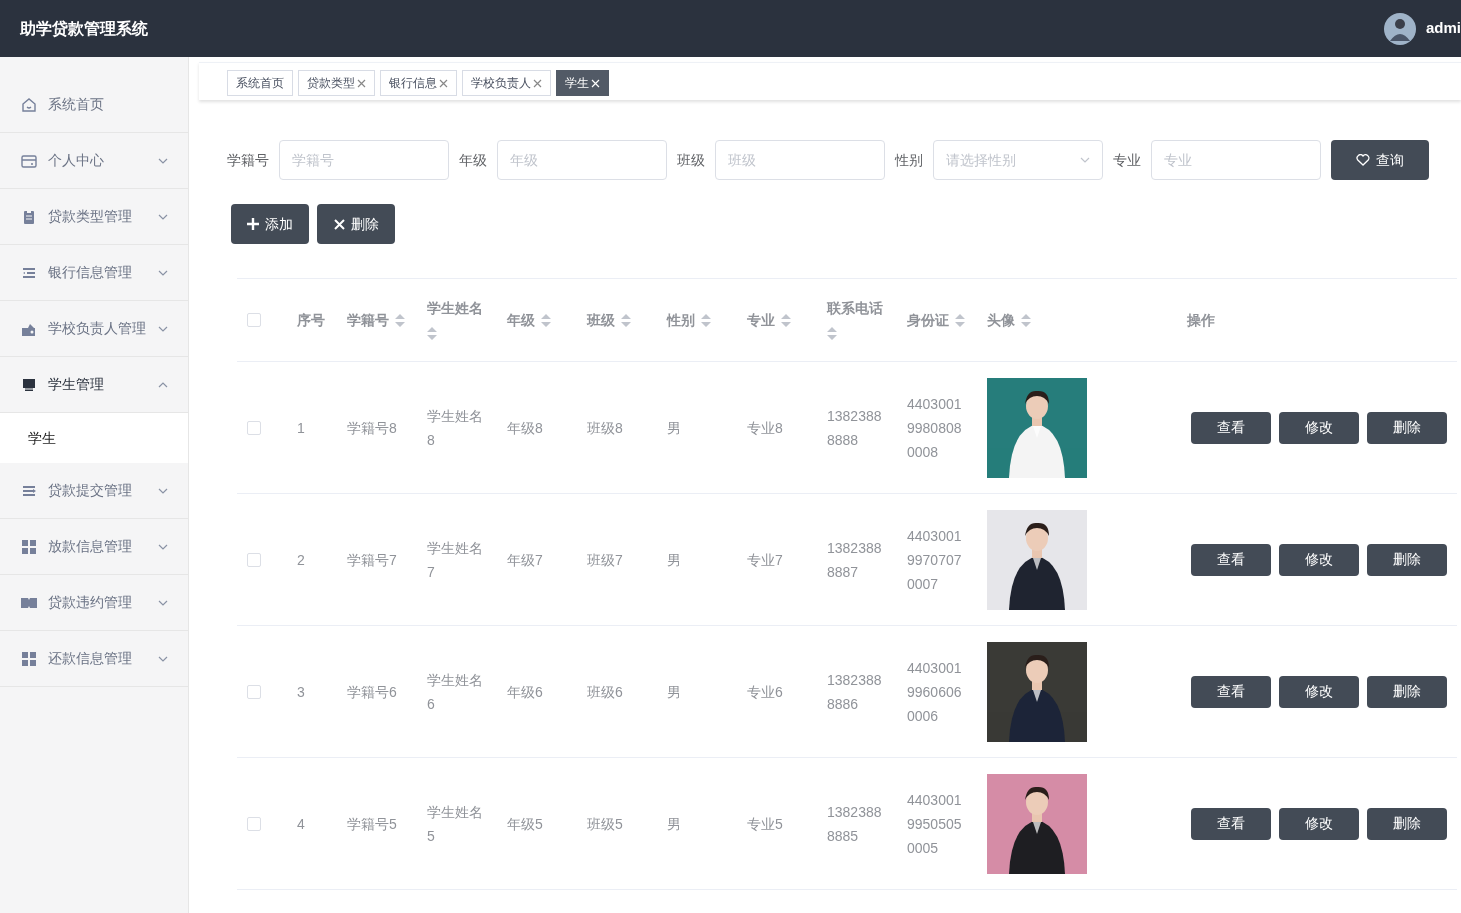  I want to click on table-cell-text: 440300199606060006, so click(935, 692).